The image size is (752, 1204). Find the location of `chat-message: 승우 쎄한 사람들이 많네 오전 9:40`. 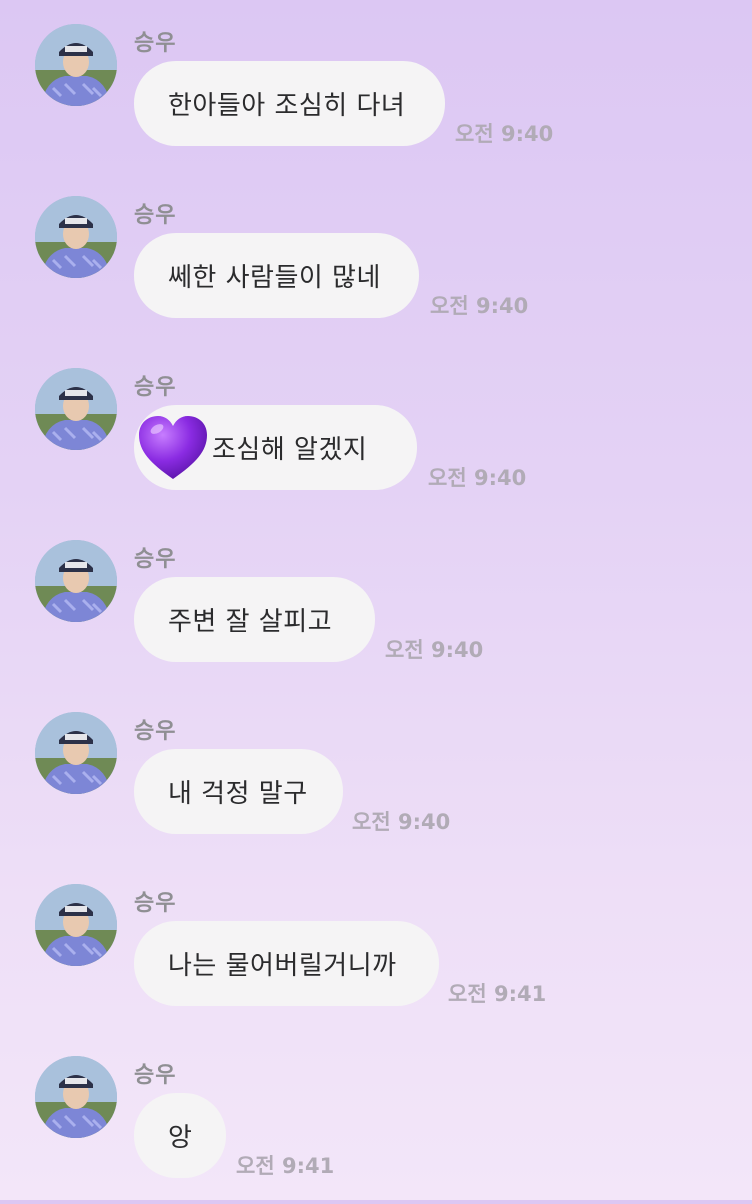

chat-message: 승우 쎄한 사람들이 많네 오전 9:40 is located at coordinates (376, 258).